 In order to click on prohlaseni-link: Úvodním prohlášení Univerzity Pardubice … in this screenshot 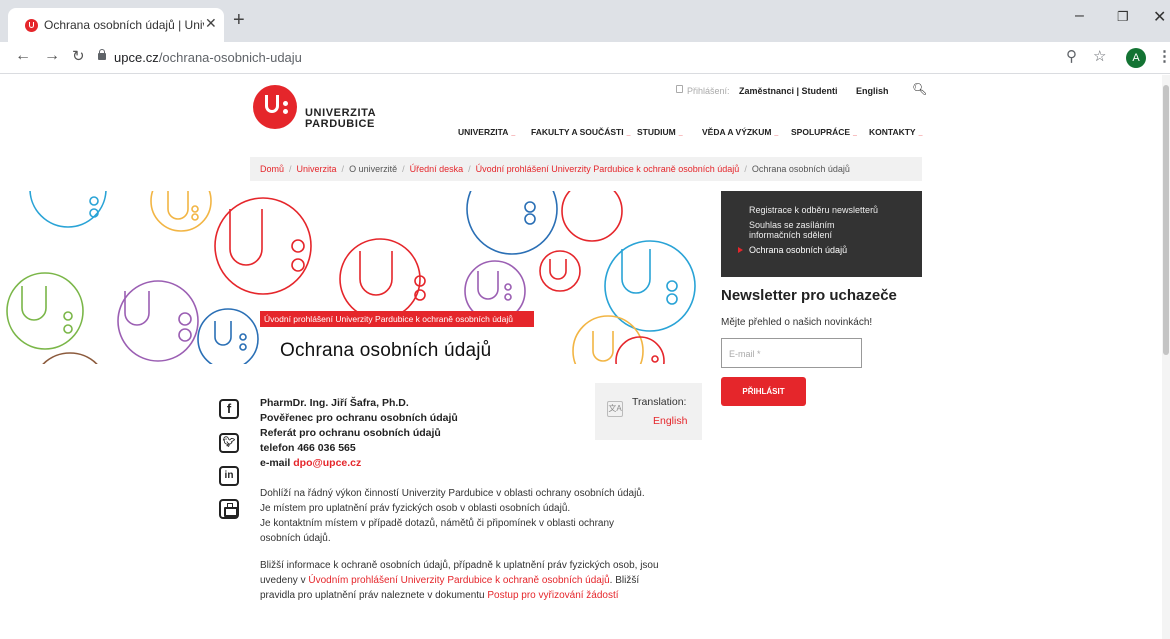, I will do `click(458, 580)`.